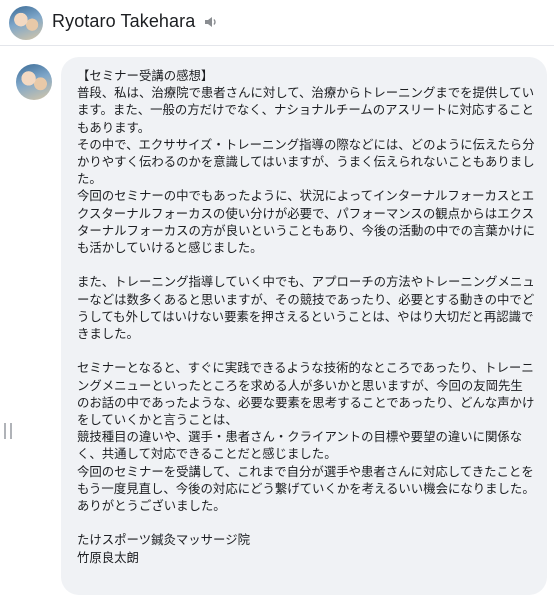  I want to click on profile-avatar, so click(26, 23).